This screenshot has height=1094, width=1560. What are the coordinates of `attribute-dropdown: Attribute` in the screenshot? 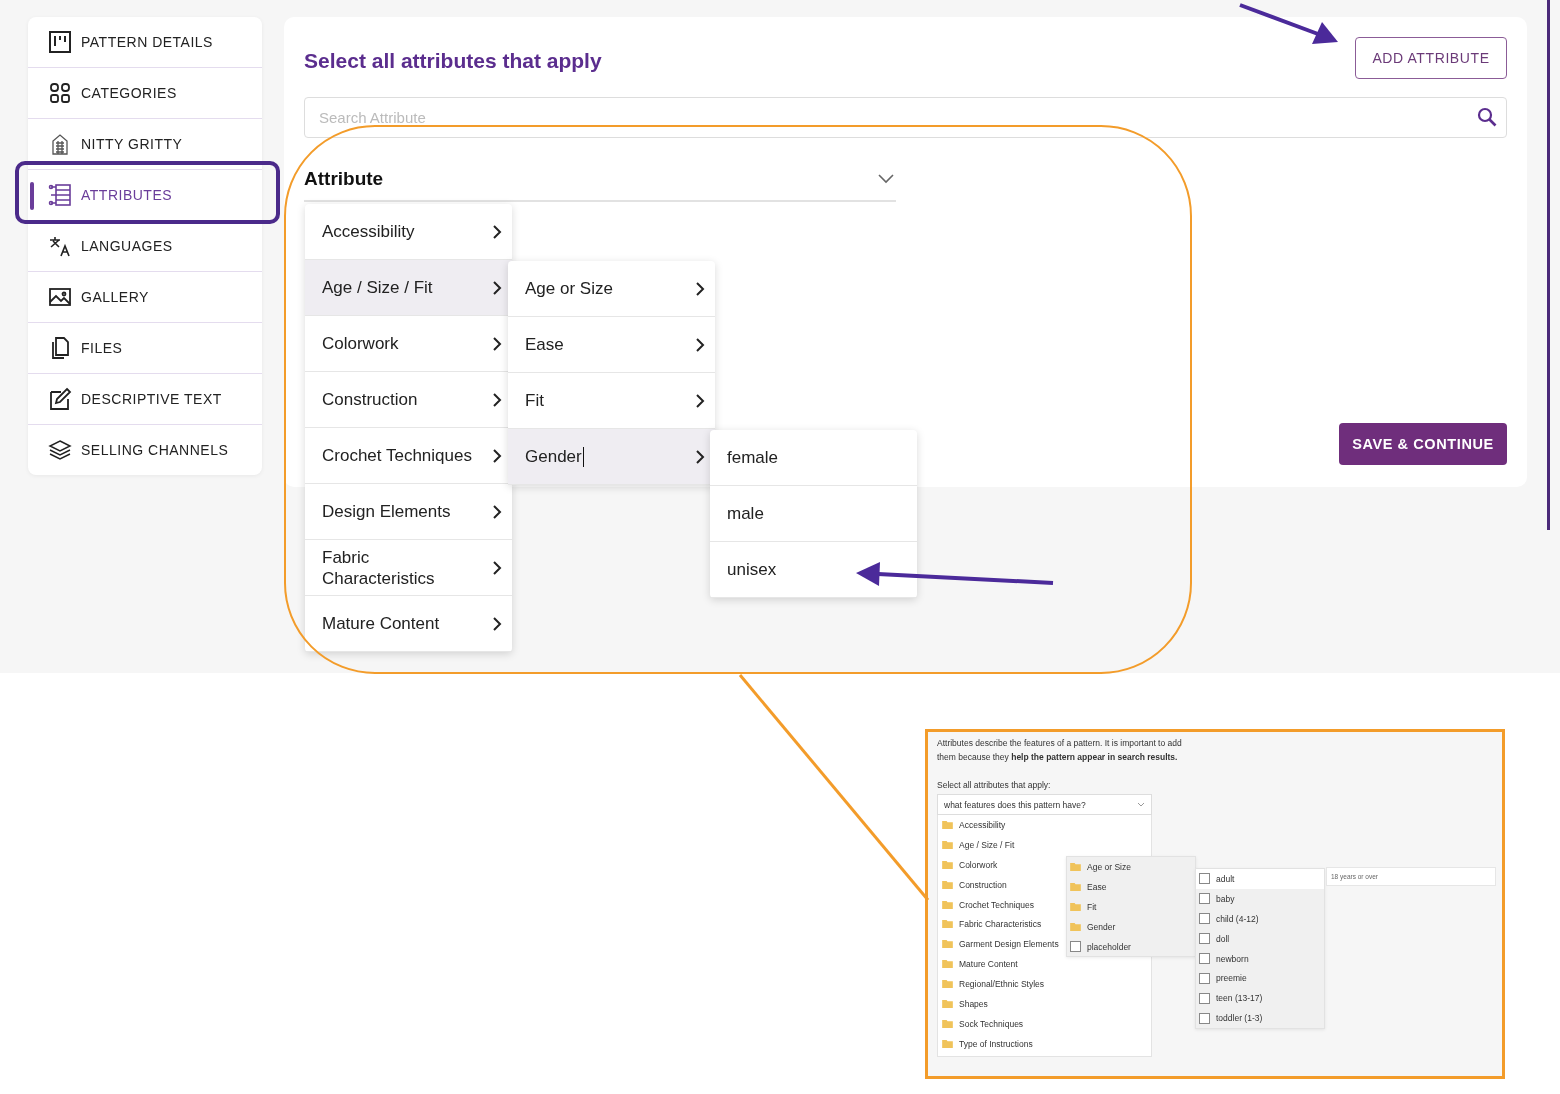 It's located at (600, 180).